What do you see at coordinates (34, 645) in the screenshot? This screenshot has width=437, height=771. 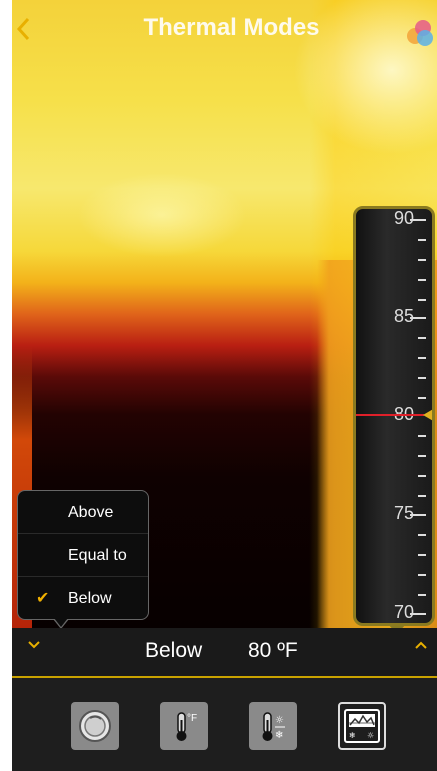 I see `chevron-down-icon` at bounding box center [34, 645].